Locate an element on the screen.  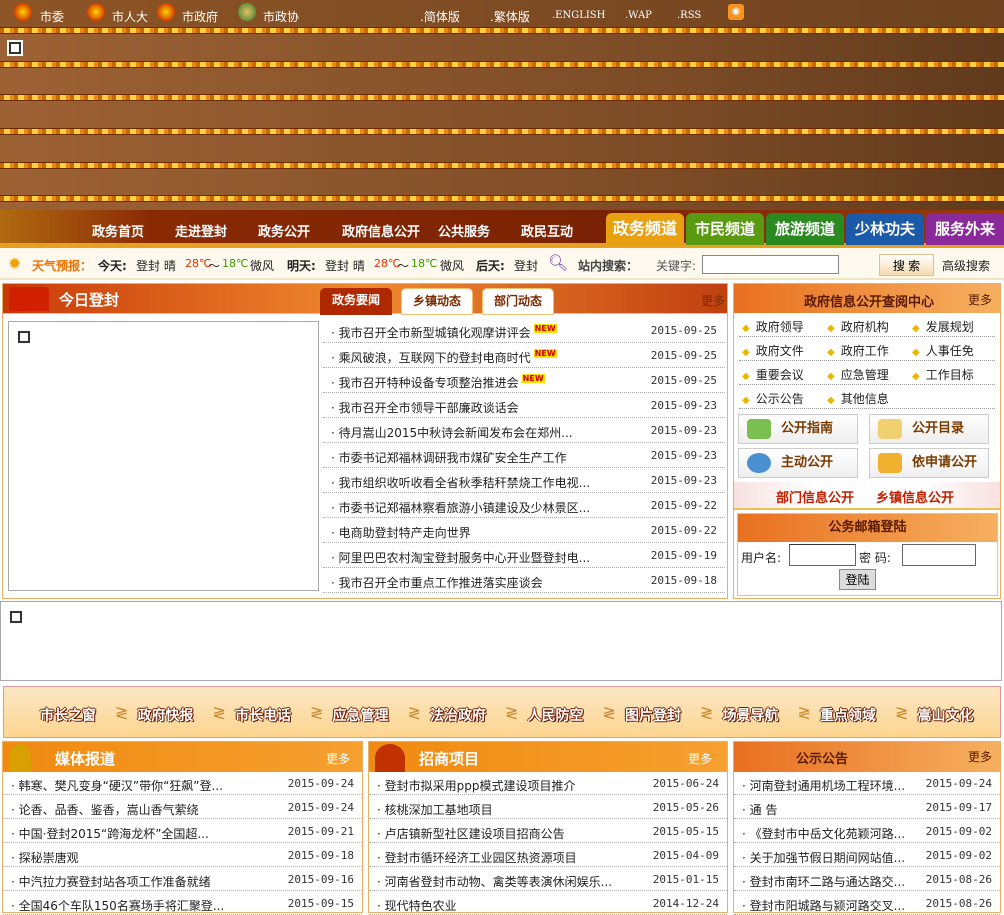
list-item: · 我市组织收听收看全省秋季秸秆禁烧工作电视... 2015-09-23 is located at coordinates (524, 480).